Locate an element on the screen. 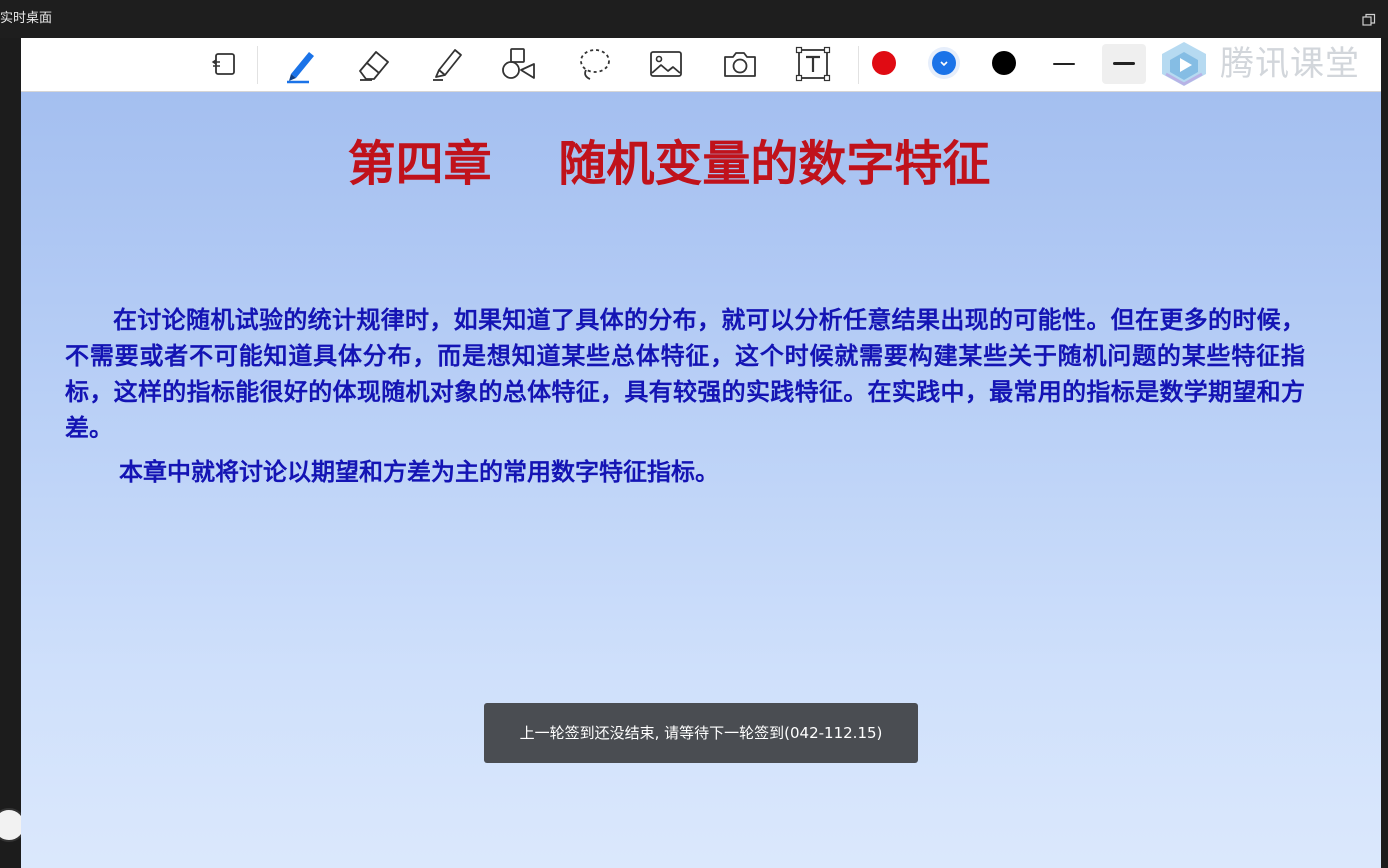  eraser-icon is located at coordinates (374, 64).